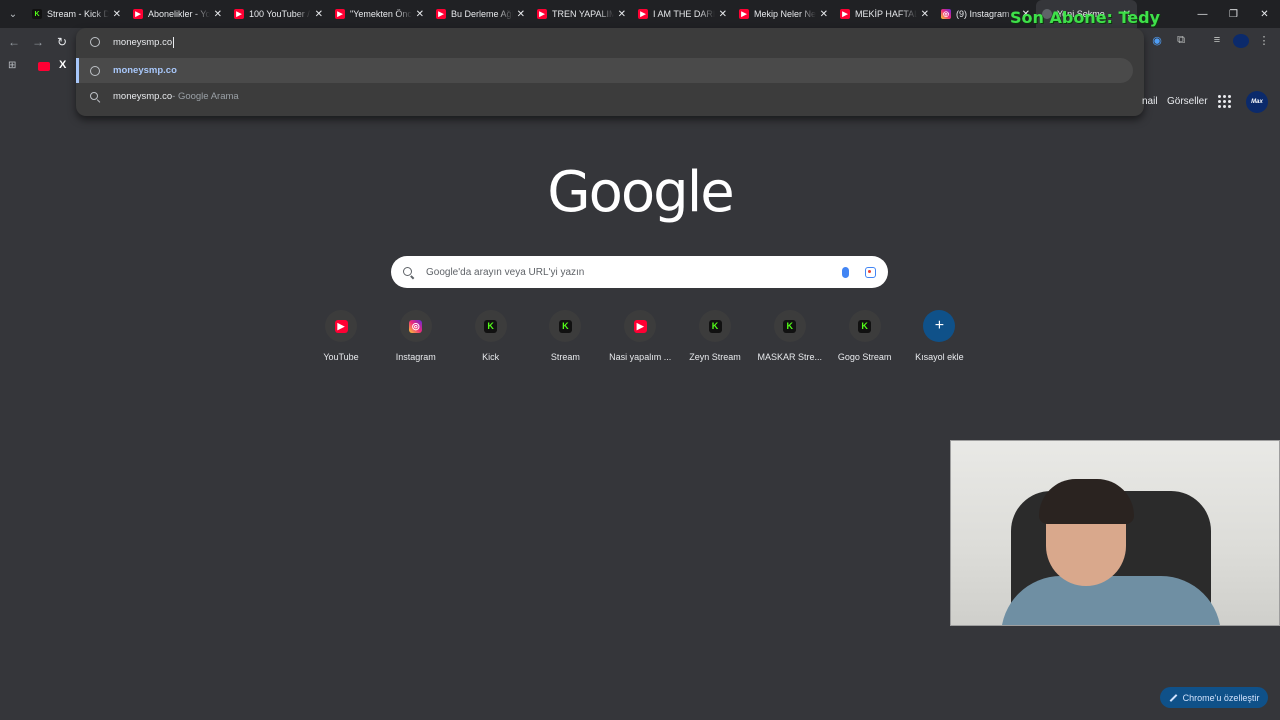  What do you see at coordinates (1187, 101) in the screenshot?
I see `images-link: Görseller` at bounding box center [1187, 101].